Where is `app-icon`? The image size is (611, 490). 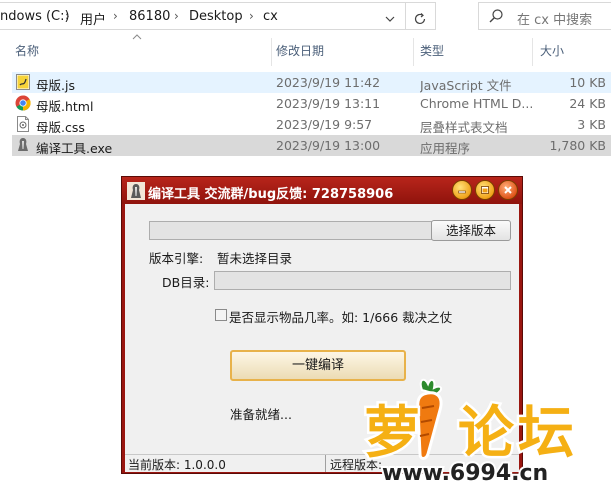 app-icon is located at coordinates (136, 191).